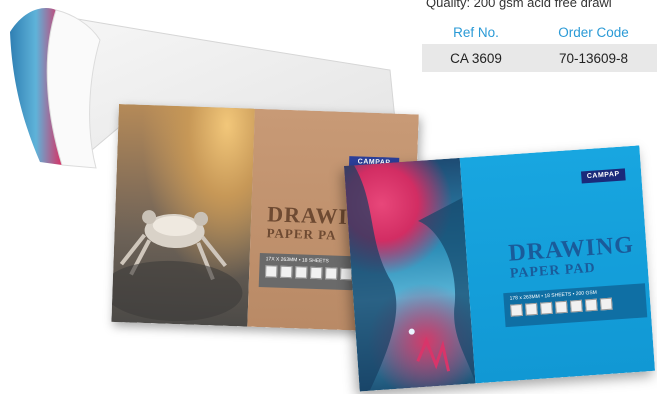  What do you see at coordinates (476, 58) in the screenshot?
I see `ref-no-value: CA 3609` at bounding box center [476, 58].